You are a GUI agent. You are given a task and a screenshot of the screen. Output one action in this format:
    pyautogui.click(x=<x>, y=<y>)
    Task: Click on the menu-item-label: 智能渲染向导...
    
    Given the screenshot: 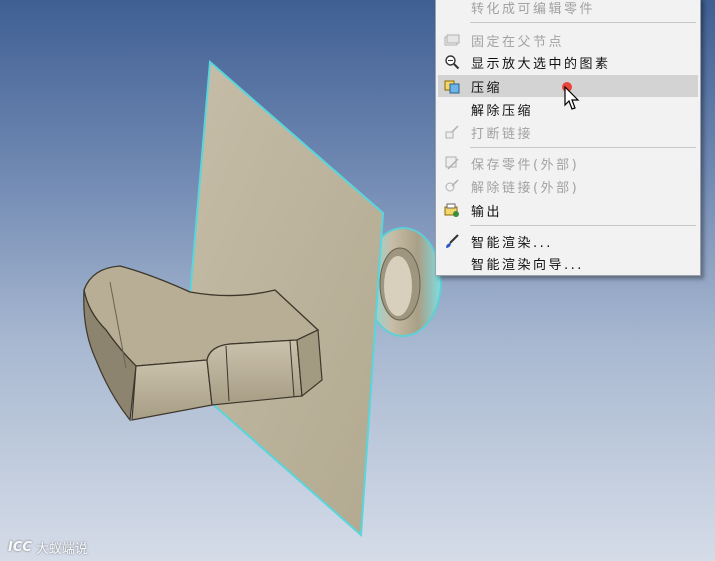 What is the action you would take?
    pyautogui.click(x=527, y=265)
    